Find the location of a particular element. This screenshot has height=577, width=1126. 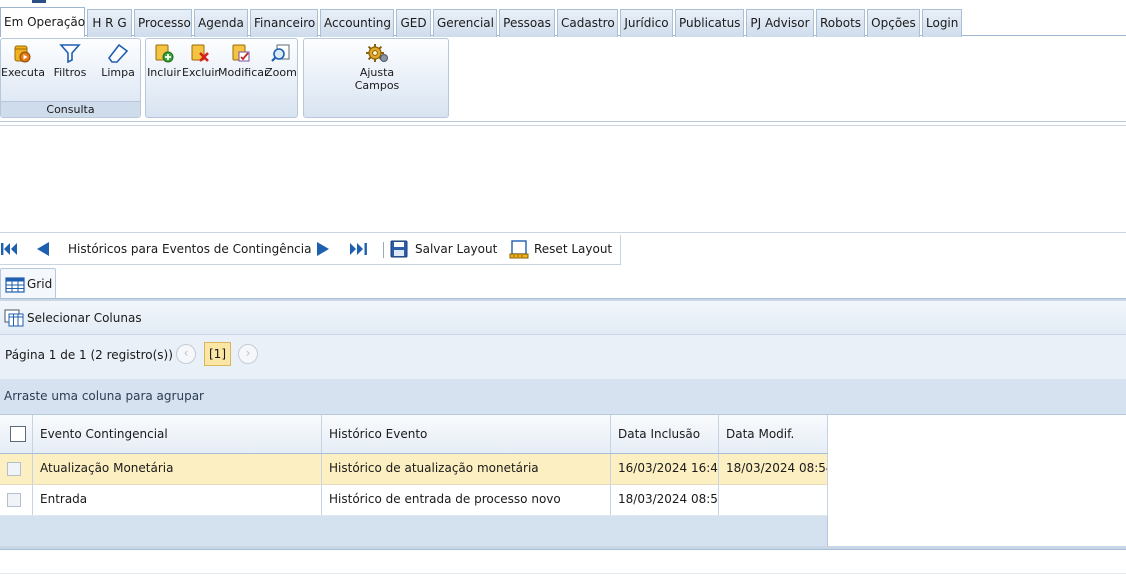

gear-icon is located at coordinates (377, 53).